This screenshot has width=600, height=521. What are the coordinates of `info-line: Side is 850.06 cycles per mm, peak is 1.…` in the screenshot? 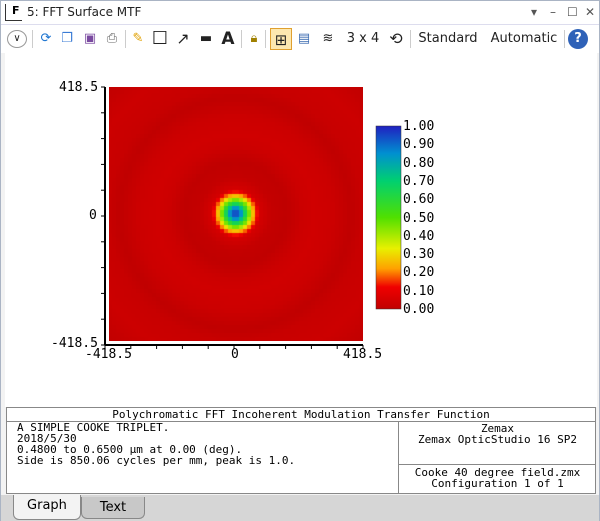 It's located at (156, 460).